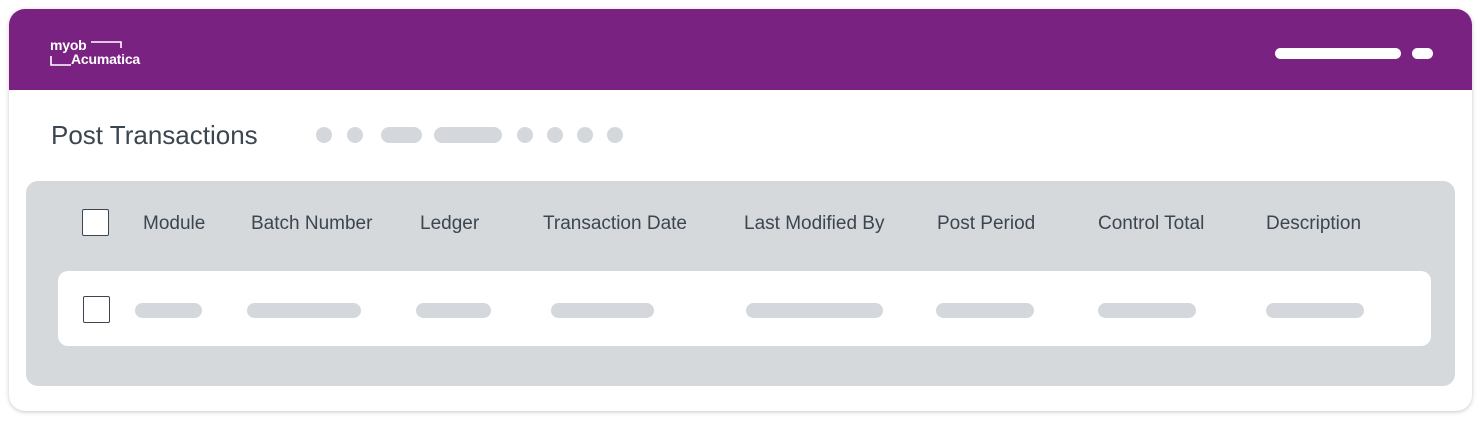 The height and width of the screenshot is (422, 1481). I want to click on page-title: Post Transactions, so click(154, 135).